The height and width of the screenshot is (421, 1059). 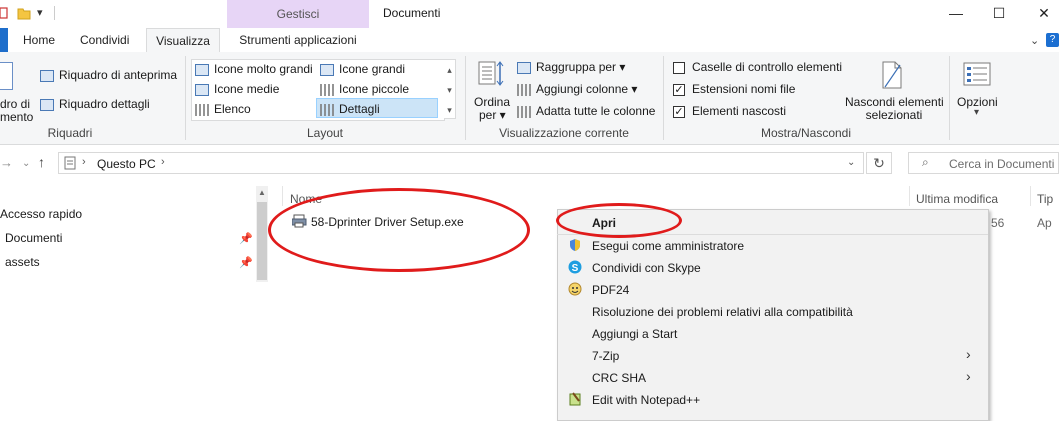 I want to click on layout-icone-grandi: Icone grandi, so click(x=362, y=69).